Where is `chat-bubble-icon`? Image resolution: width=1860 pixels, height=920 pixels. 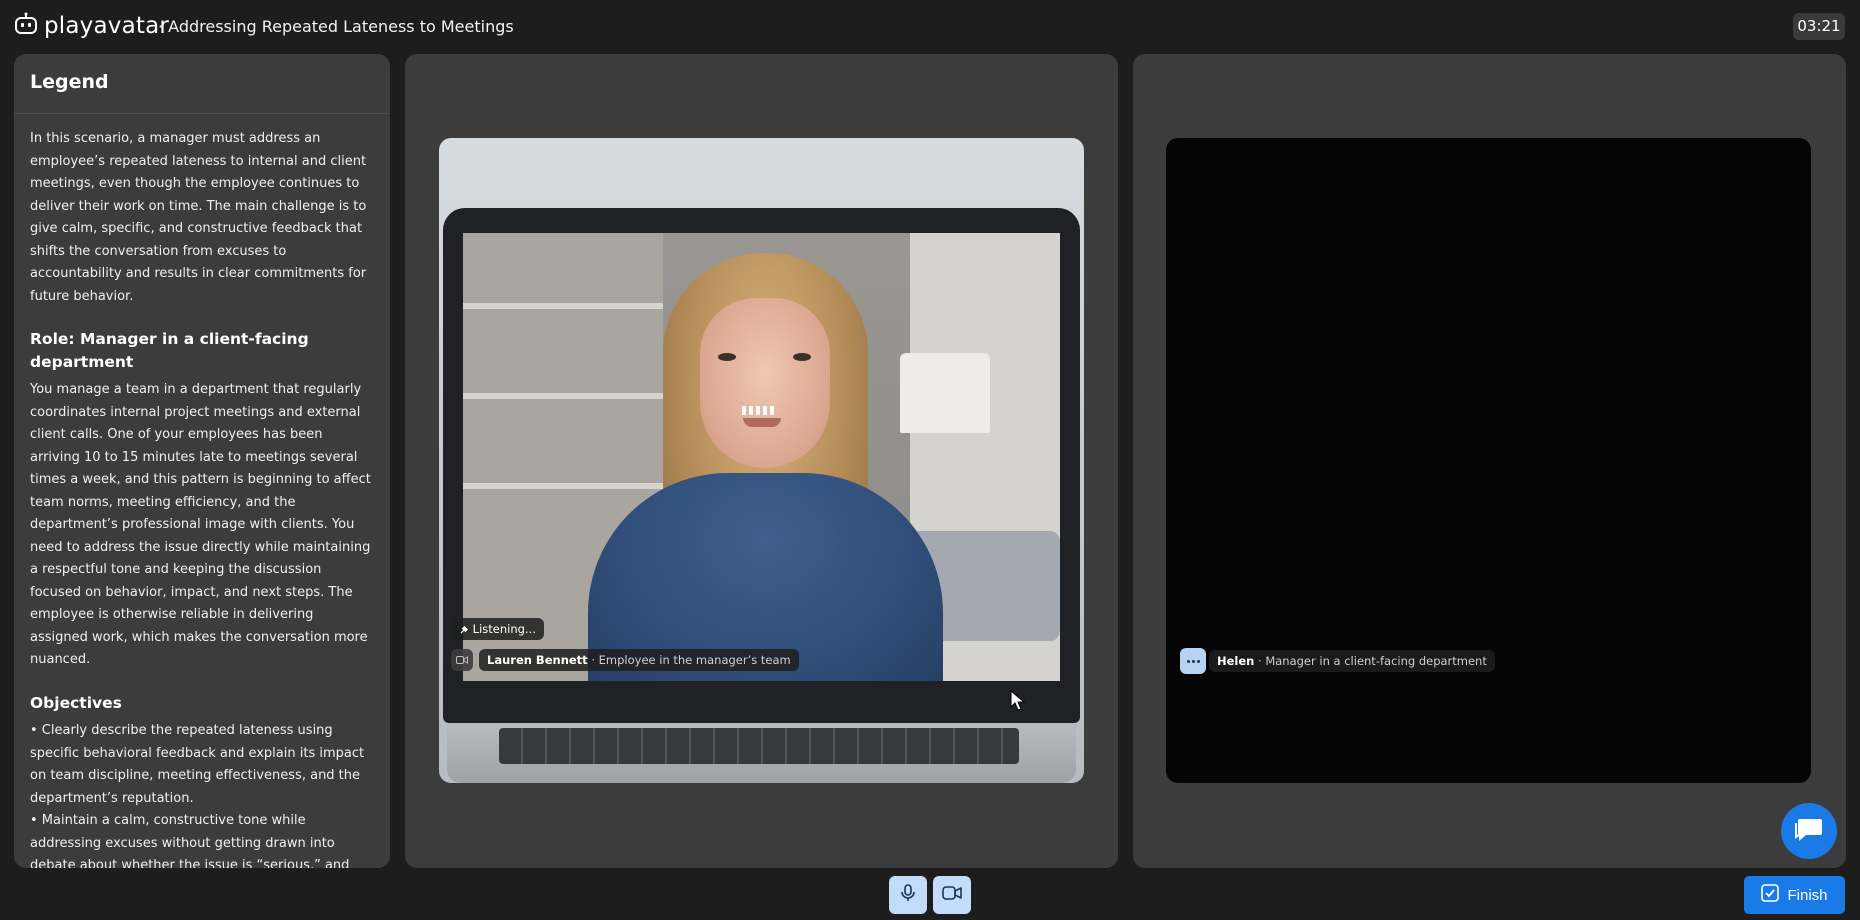 chat-bubble-icon is located at coordinates (1809, 831).